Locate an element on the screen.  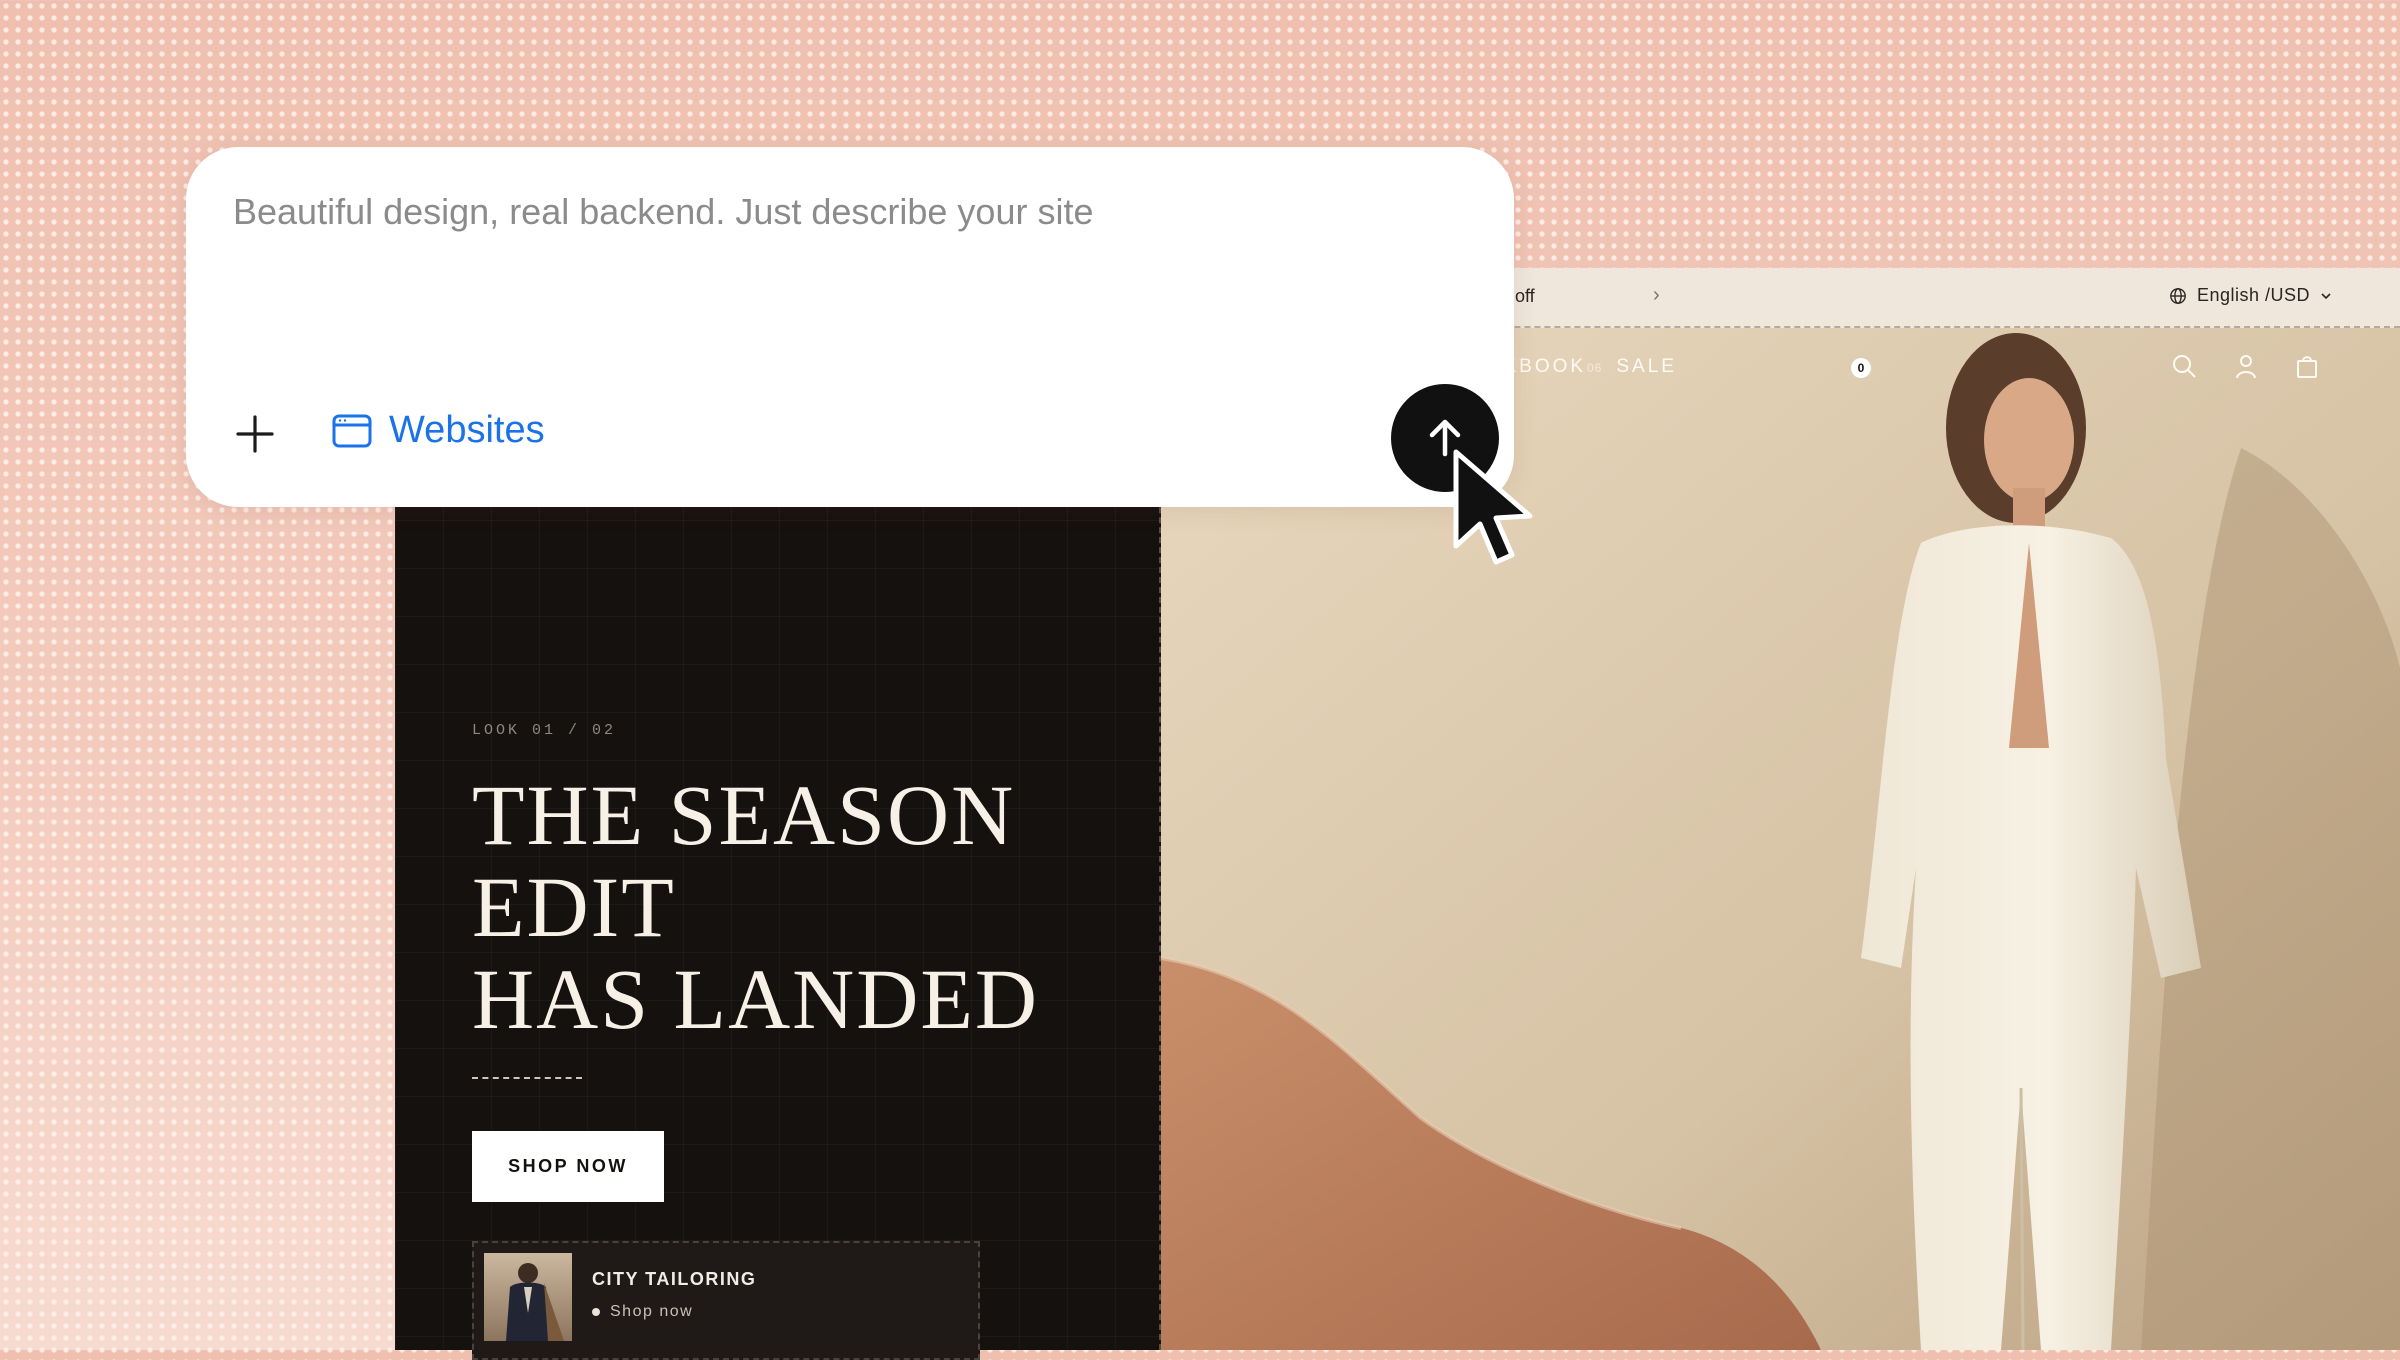
promo-link: Shop now is located at coordinates (642, 1312).